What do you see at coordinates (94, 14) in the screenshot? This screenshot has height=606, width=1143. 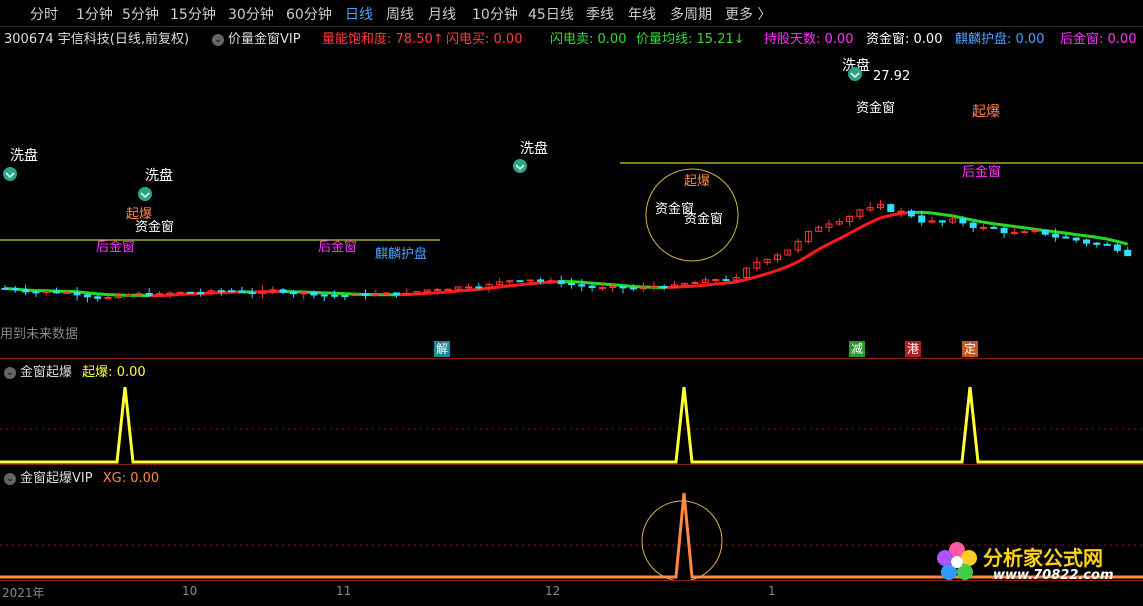 I see `period-tab-1: 1分钟` at bounding box center [94, 14].